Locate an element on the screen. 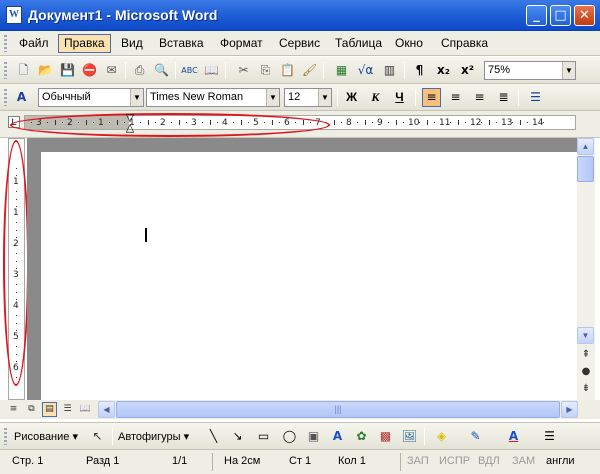  menu-table: Таблица is located at coordinates (358, 43).